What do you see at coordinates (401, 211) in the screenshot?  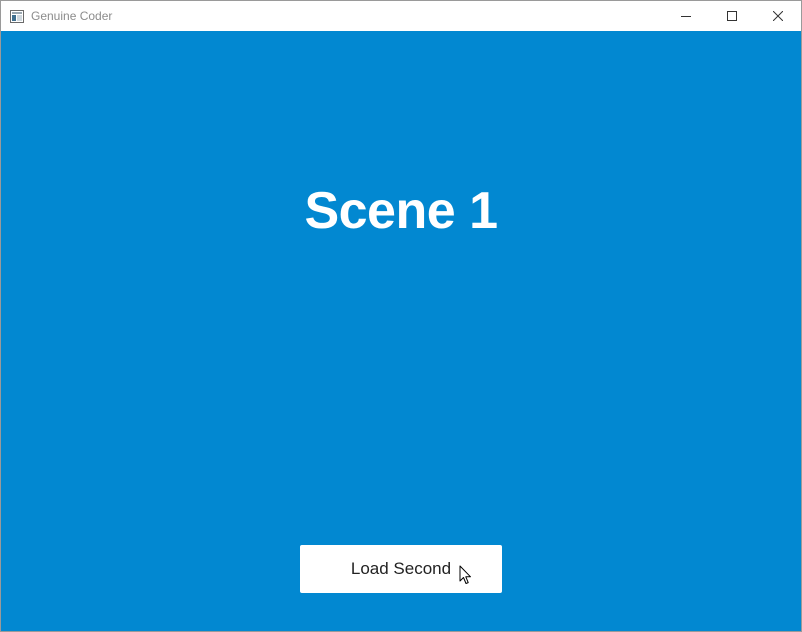 I see `scene-title: Scene 1` at bounding box center [401, 211].